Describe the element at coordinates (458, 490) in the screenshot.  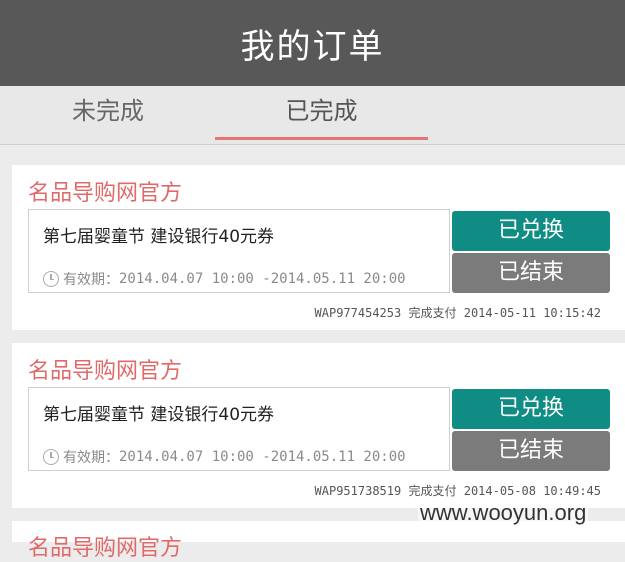
I see `order-meta: WAP951738519 完成支付 2014-05-08 10:49:45` at that location.